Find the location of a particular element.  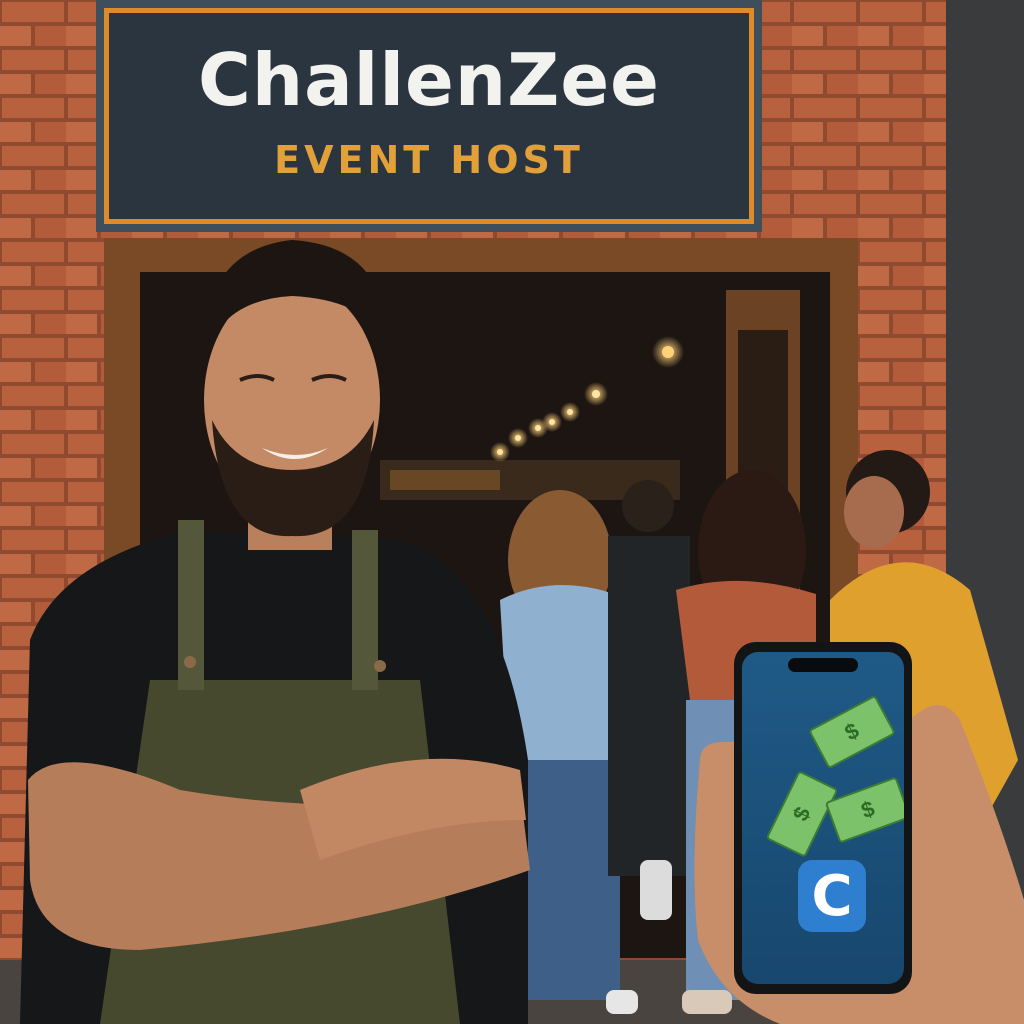

sign-board: ChallenZee EVENT HOST is located at coordinates (429, 116).